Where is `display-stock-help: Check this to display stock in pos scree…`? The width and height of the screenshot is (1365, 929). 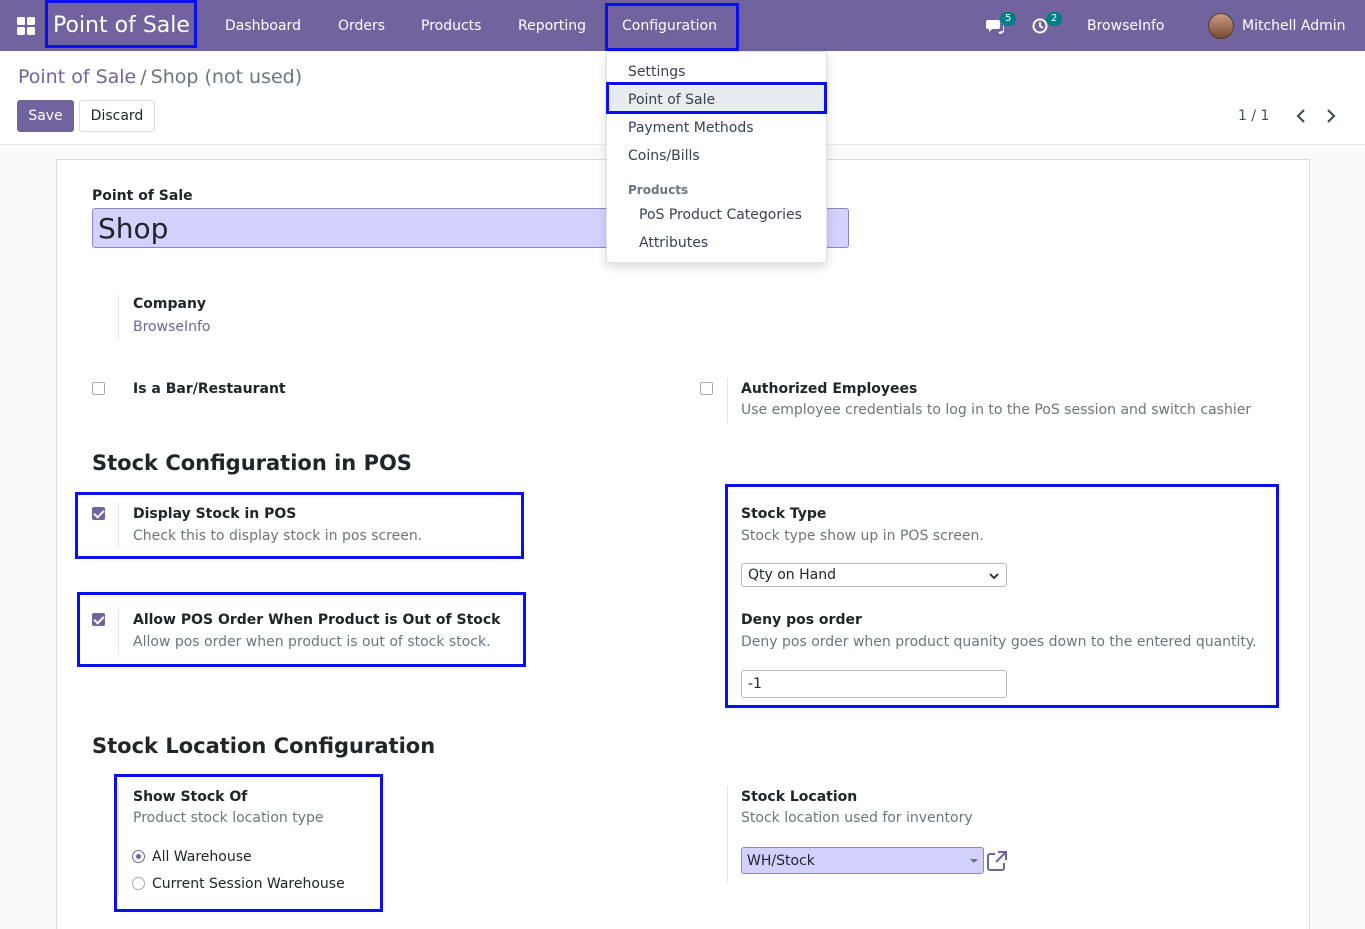 display-stock-help: Check this to display stock in pos scree… is located at coordinates (278, 536).